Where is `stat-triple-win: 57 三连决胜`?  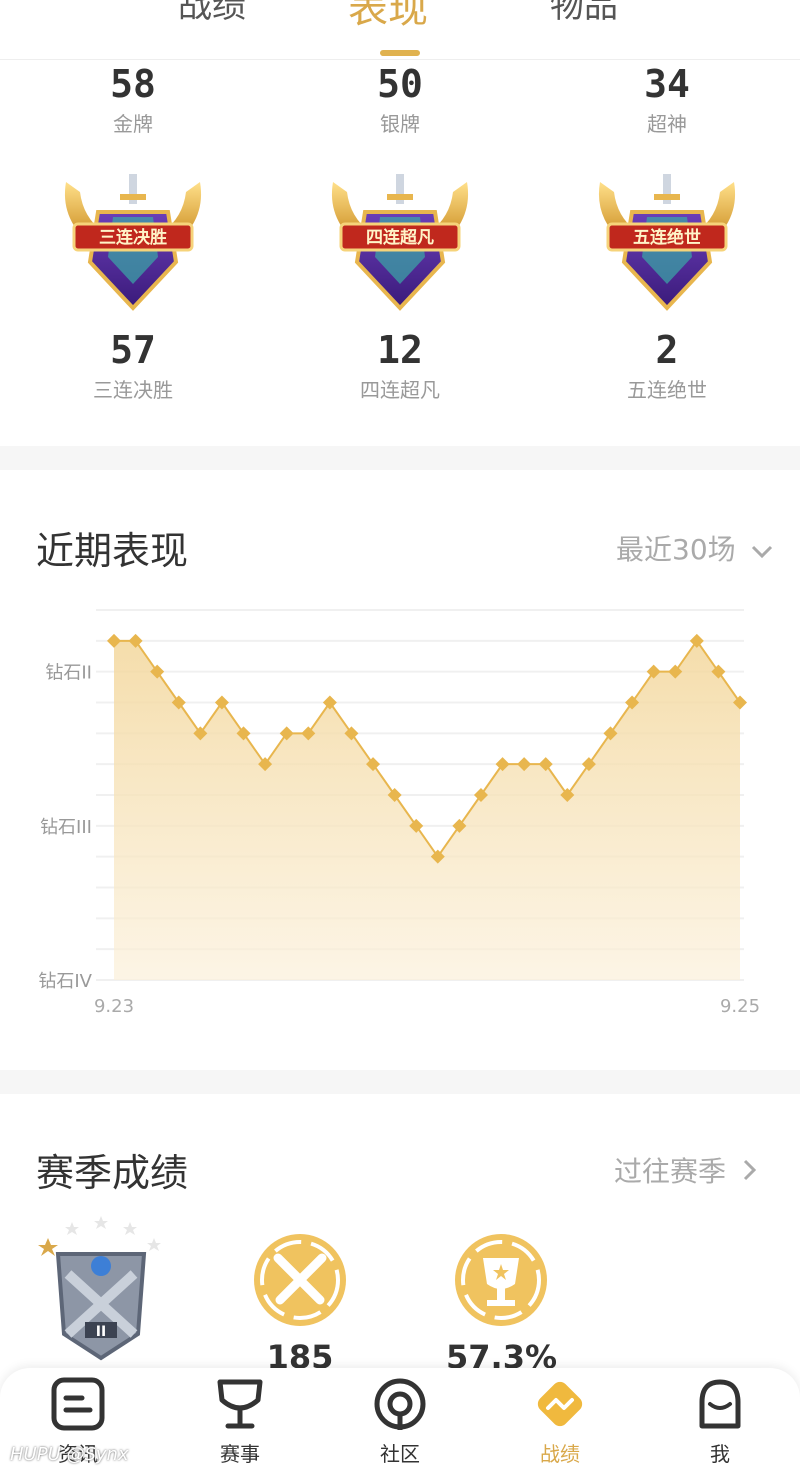 stat-triple-win: 57 三连决胜 is located at coordinates (133, 365).